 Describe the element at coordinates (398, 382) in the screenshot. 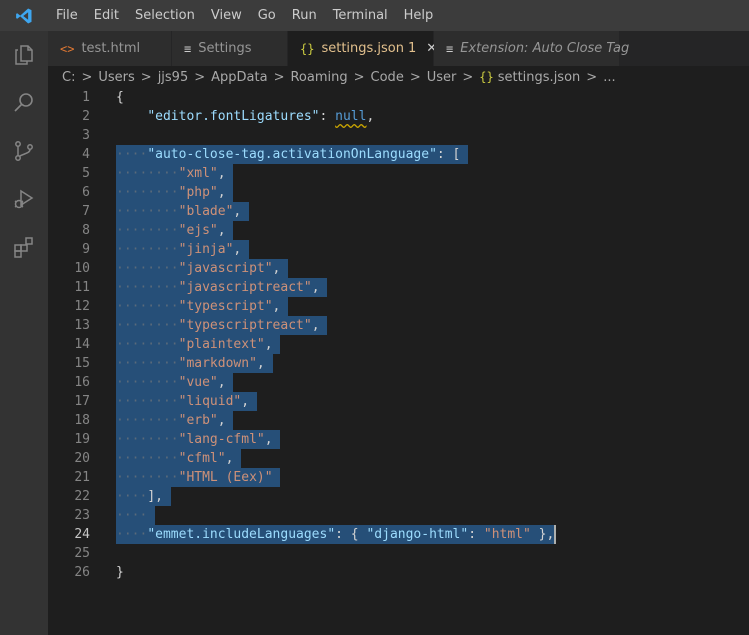

I see `code-line: 16 ········"vue",` at that location.